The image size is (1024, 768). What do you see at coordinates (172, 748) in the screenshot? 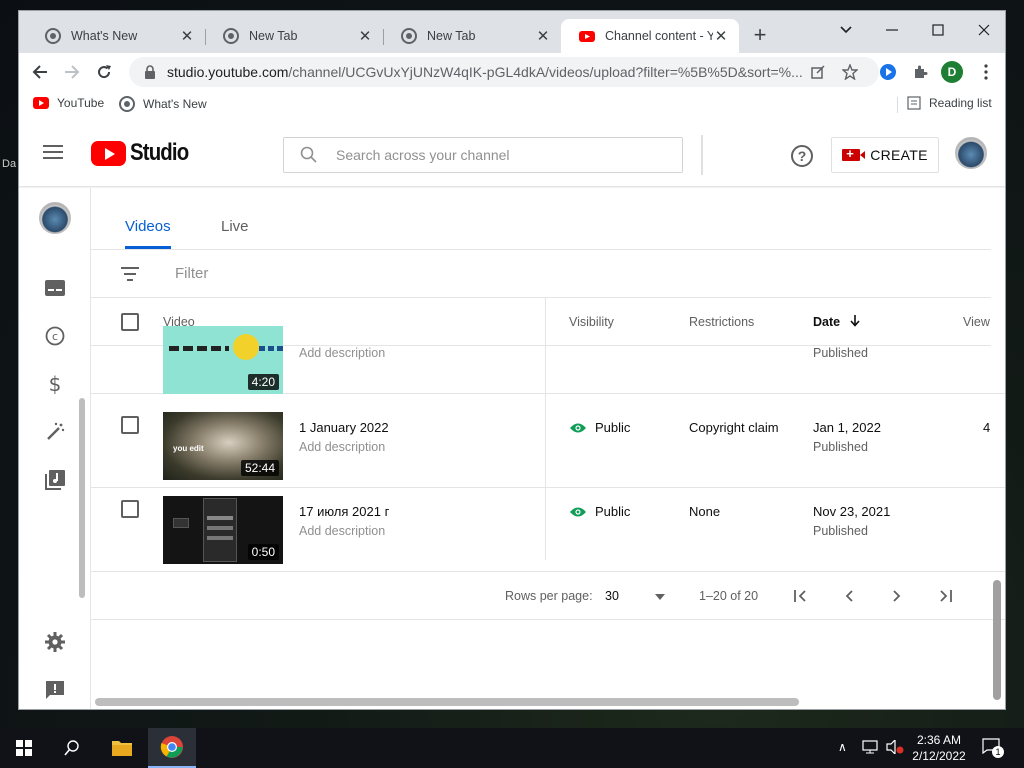
I see `chrome-taskbar-button` at bounding box center [172, 748].